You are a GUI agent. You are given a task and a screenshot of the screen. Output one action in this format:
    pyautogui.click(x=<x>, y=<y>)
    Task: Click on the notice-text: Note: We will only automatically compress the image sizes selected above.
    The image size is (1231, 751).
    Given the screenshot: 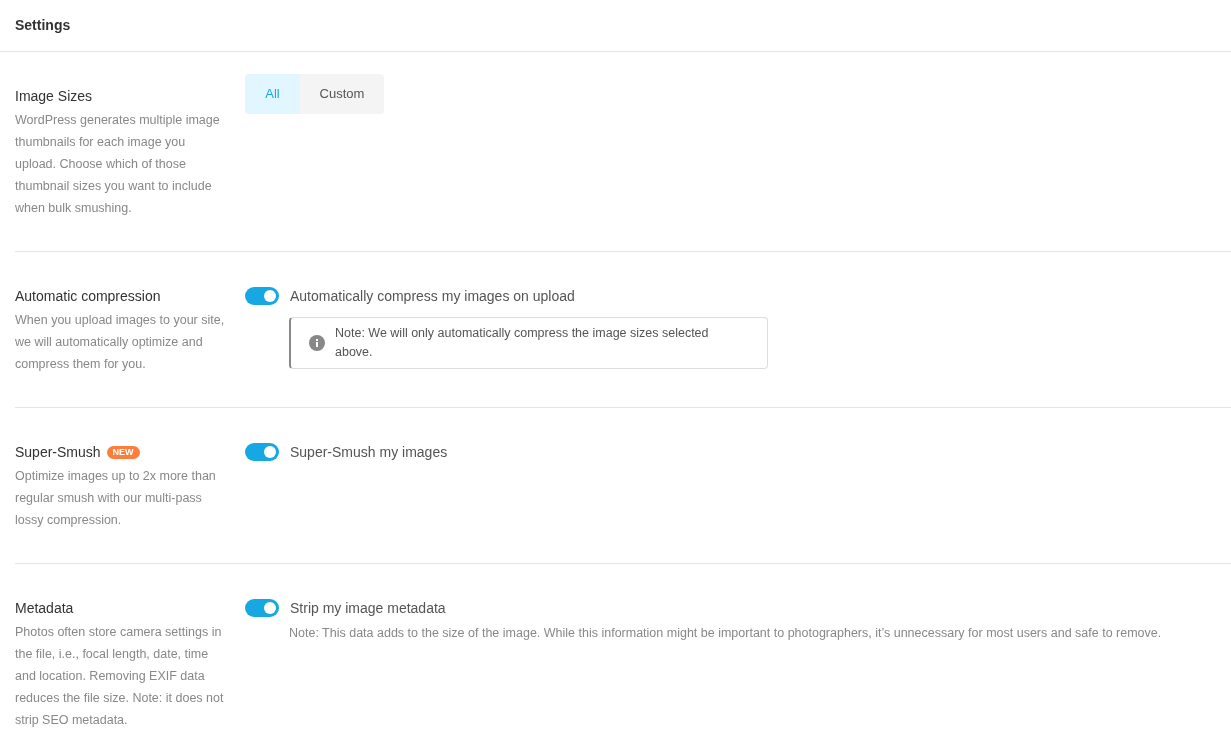 What is the action you would take?
    pyautogui.click(x=522, y=343)
    